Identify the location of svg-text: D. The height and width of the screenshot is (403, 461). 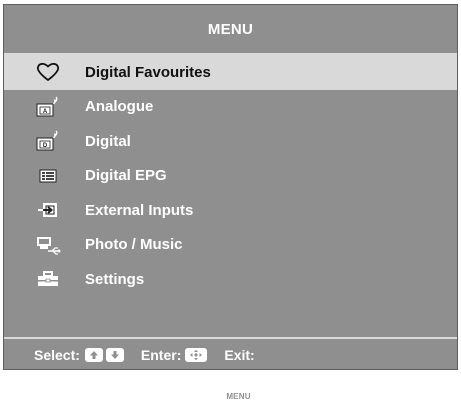
(45, 146).